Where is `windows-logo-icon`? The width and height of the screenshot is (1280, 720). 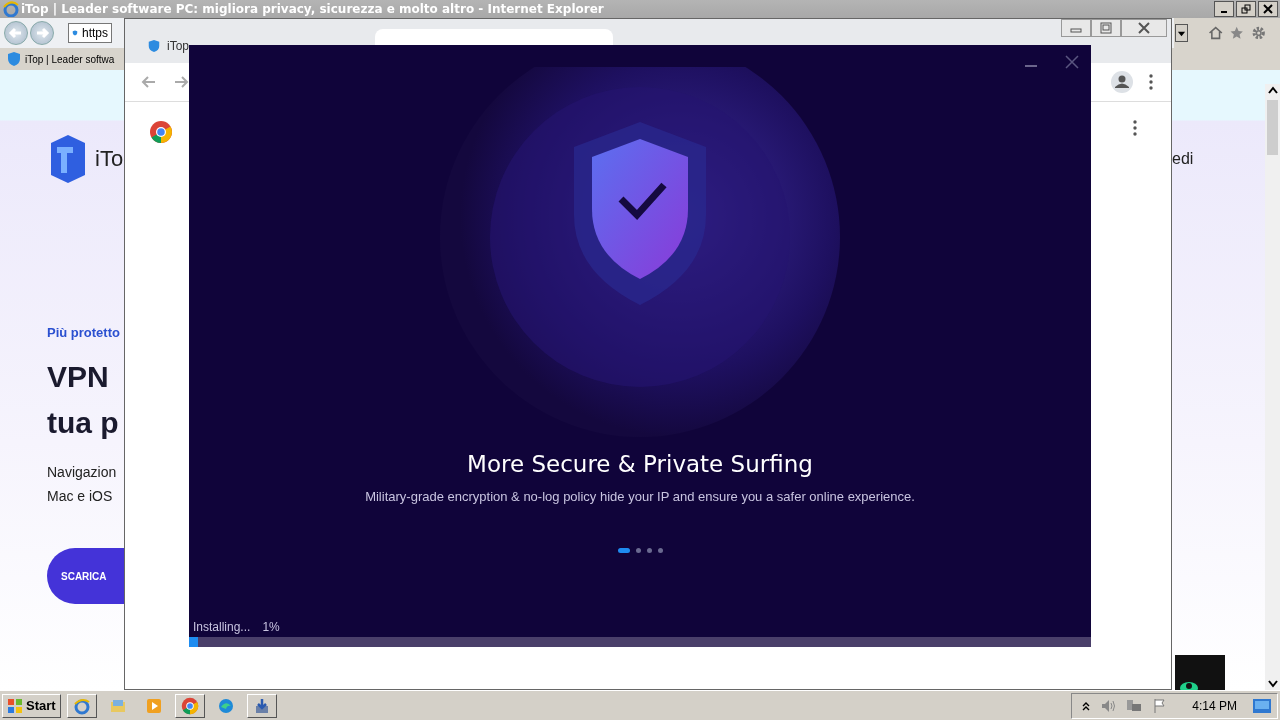
windows-logo-icon is located at coordinates (15, 705).